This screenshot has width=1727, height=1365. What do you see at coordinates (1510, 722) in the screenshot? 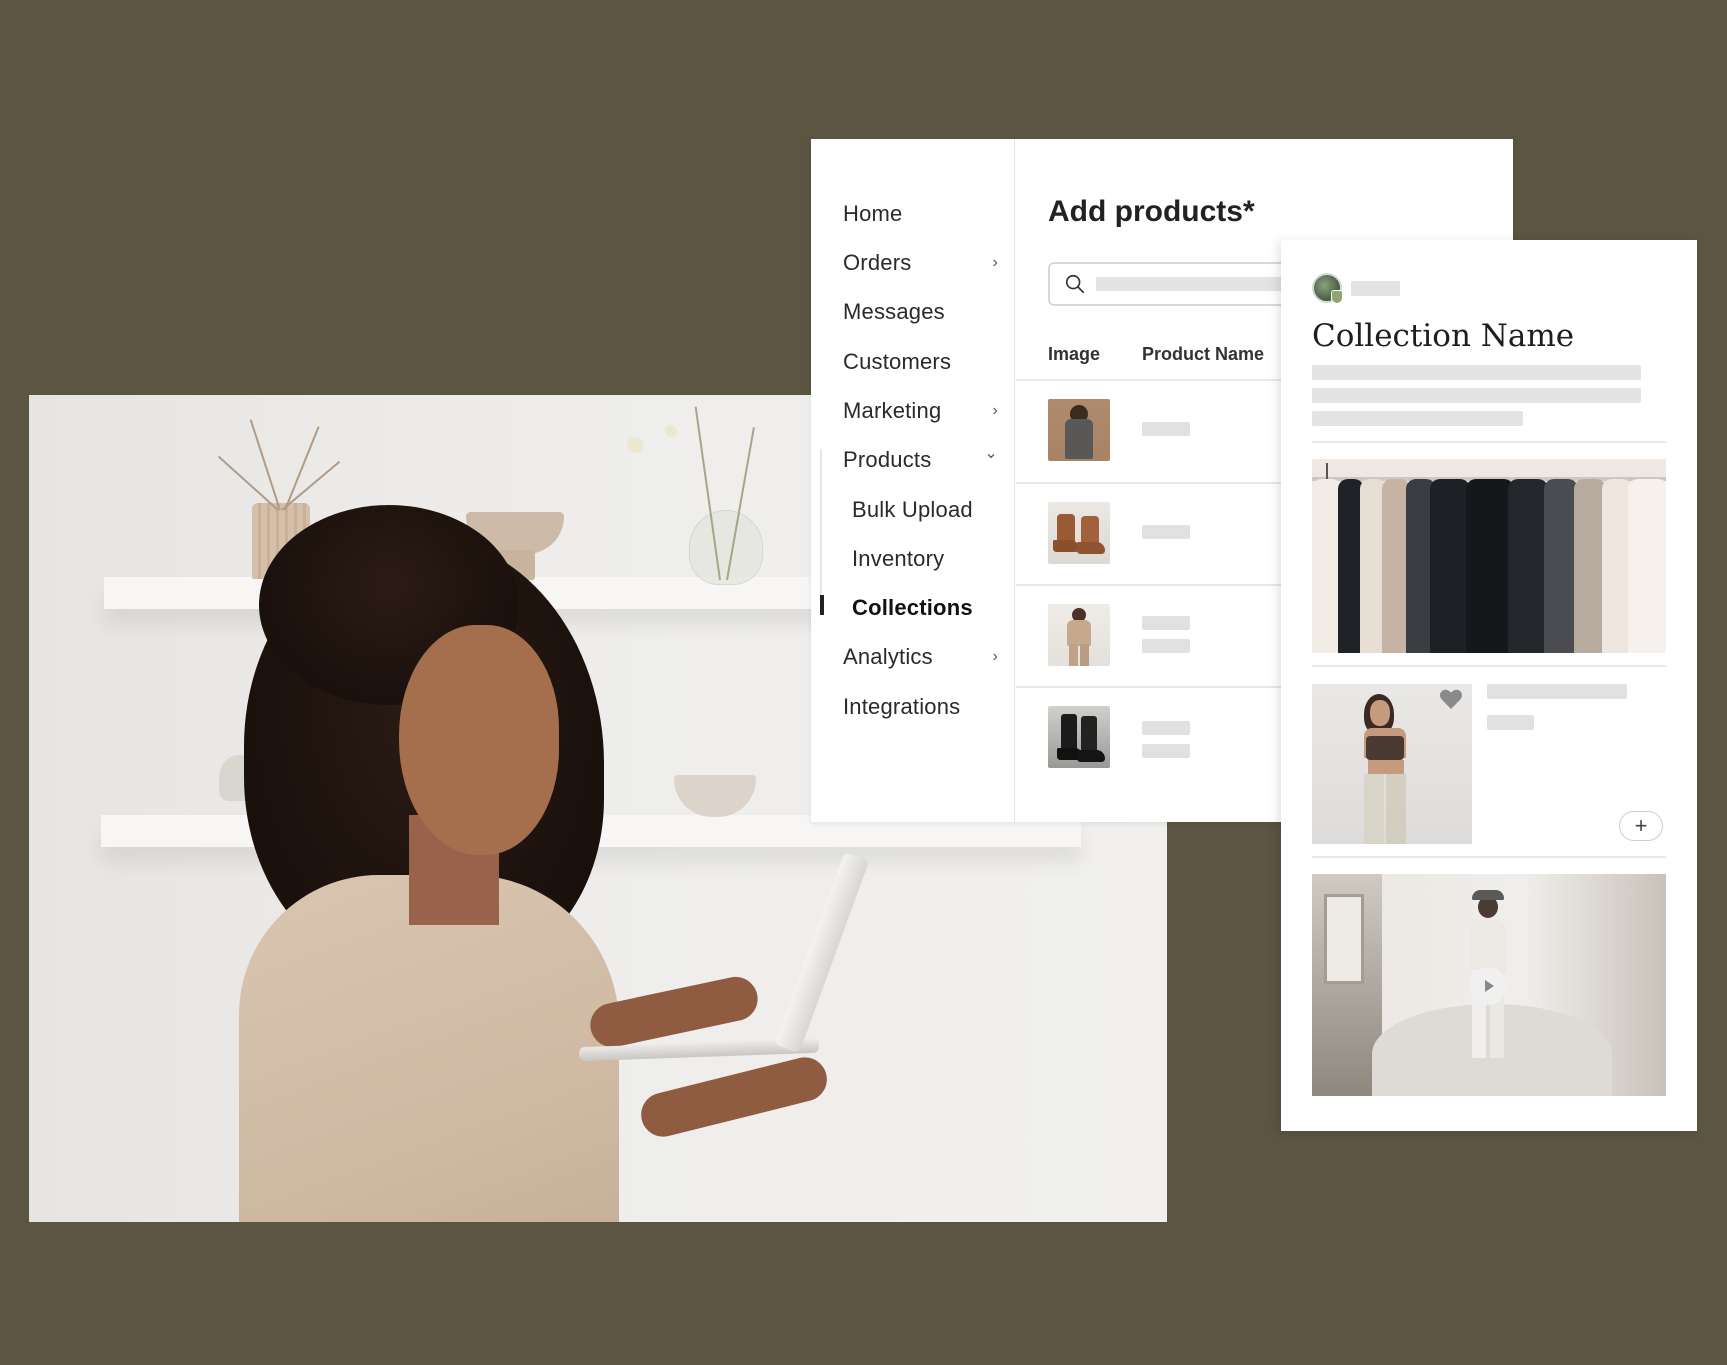
I see `product-price-placeholder` at bounding box center [1510, 722].